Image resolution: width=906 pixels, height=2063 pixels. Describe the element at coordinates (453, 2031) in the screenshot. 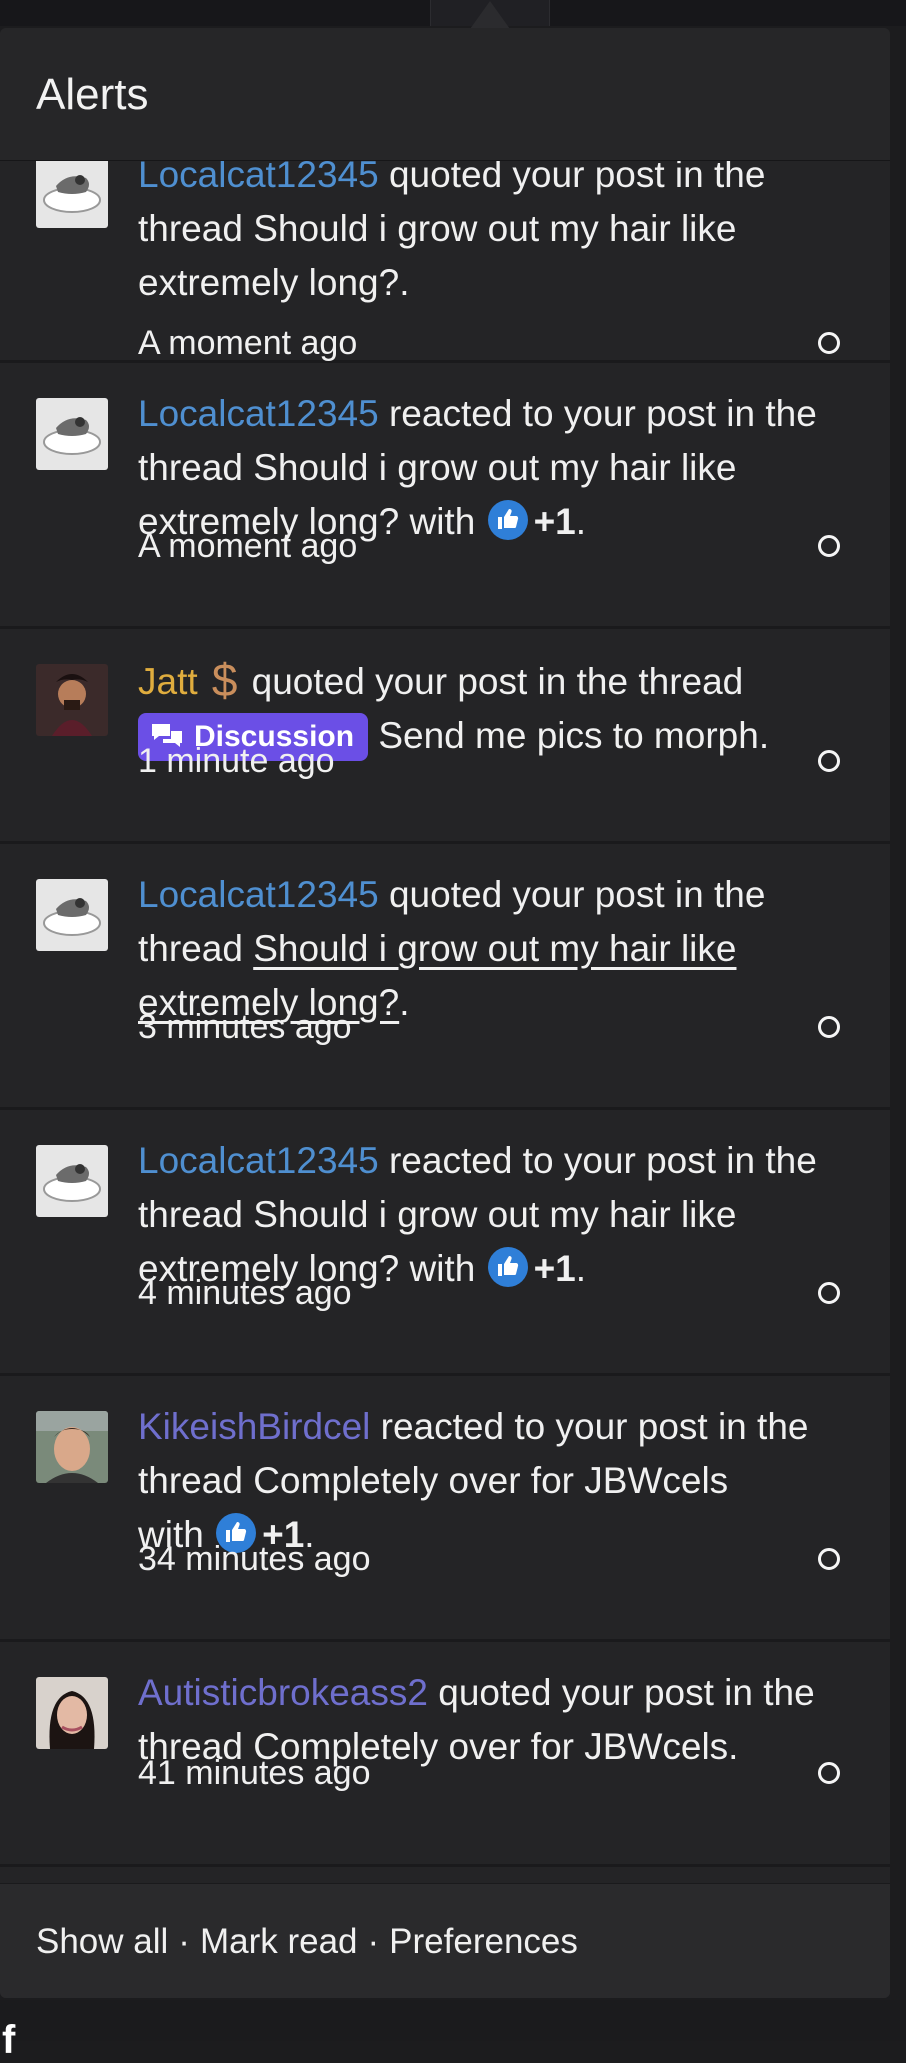

I see `page-background-strip: f` at that location.